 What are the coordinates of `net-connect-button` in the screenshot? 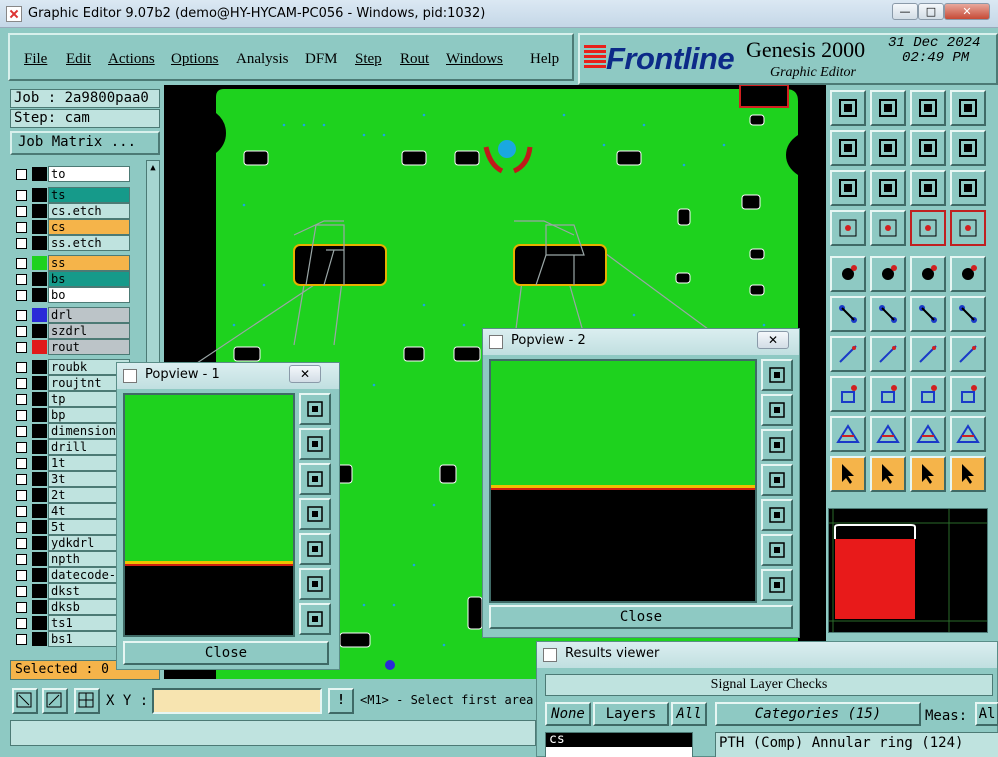 It's located at (848, 314).